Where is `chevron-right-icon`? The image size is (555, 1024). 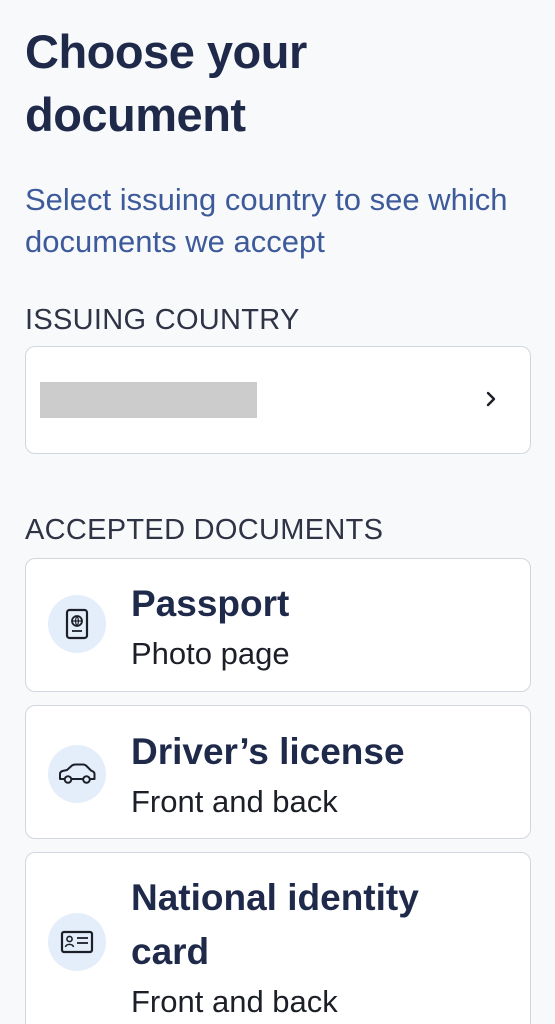
chevron-right-icon is located at coordinates (491, 399).